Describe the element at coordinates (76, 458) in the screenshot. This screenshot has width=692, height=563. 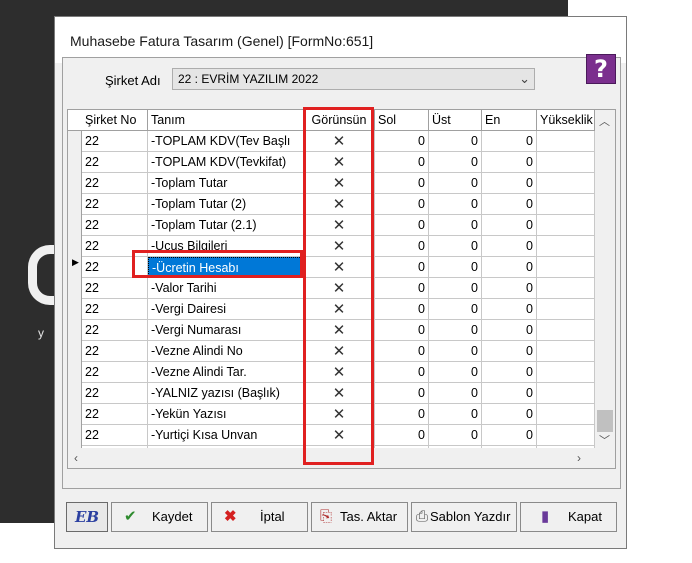
I see `scroll-left-icon: ‹` at that location.